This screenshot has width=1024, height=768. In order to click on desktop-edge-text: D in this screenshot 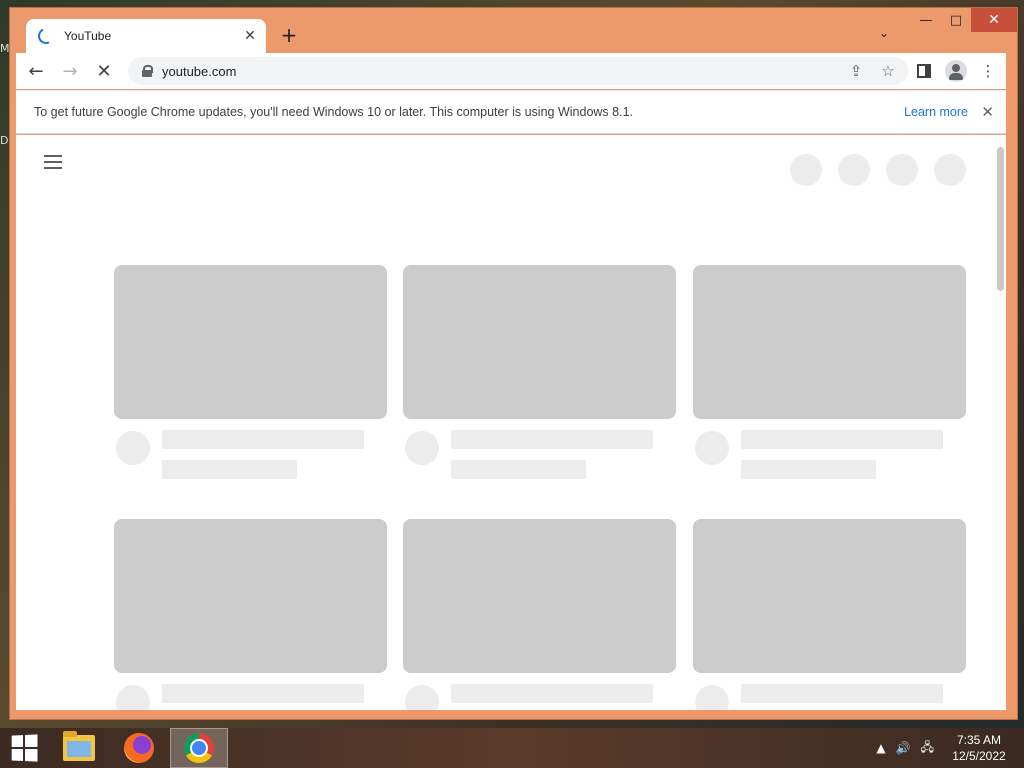, I will do `click(4, 140)`.